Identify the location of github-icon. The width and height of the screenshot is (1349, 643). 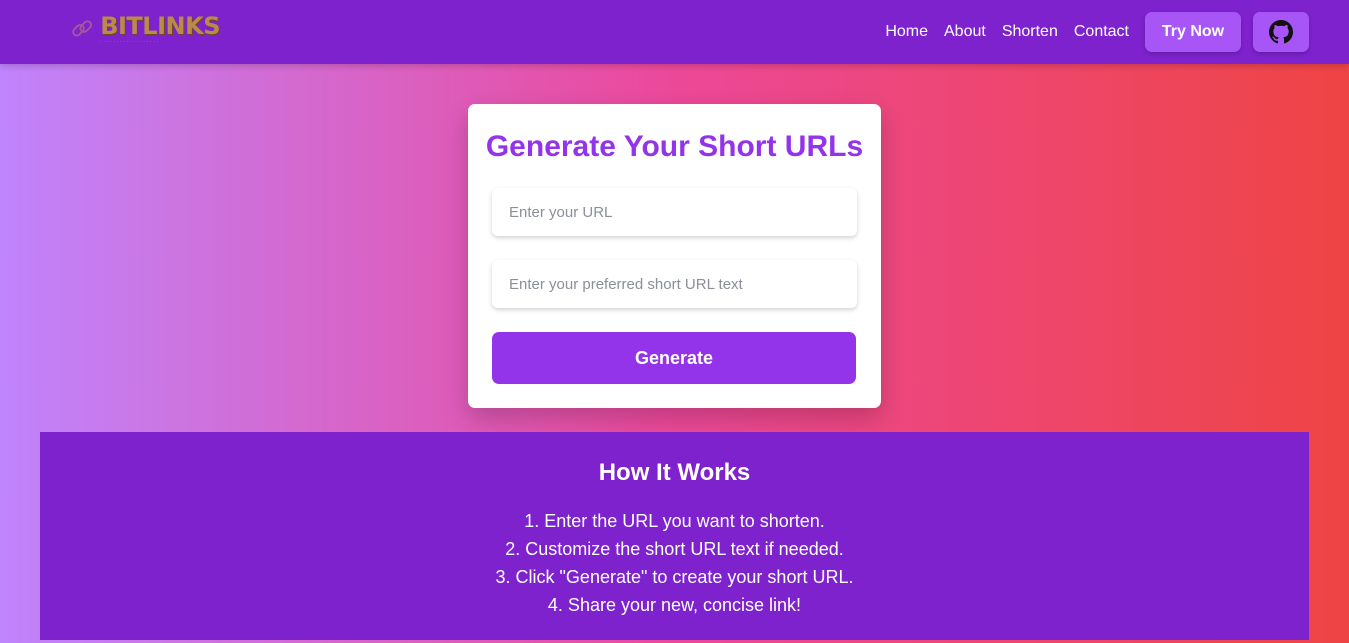
(1281, 32).